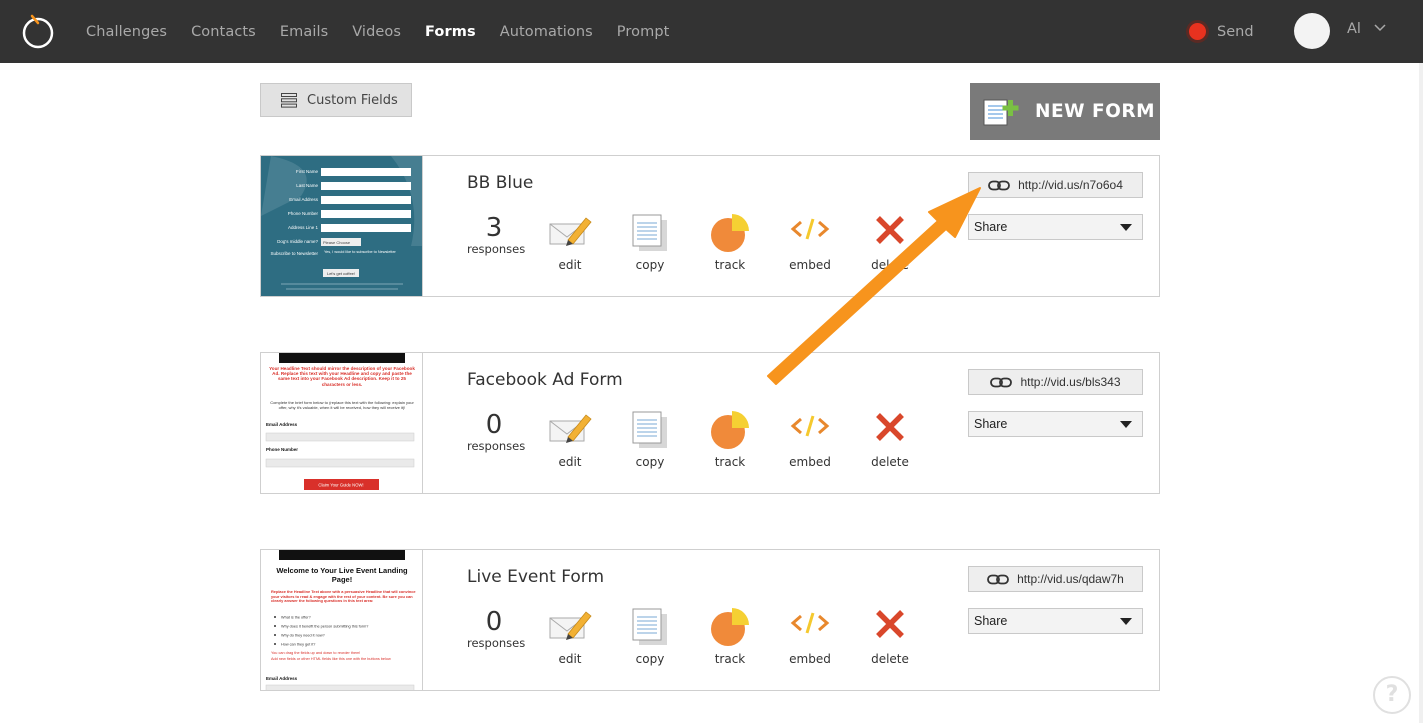 The image size is (1423, 723). Describe the element at coordinates (223, 32) in the screenshot. I see `nav-item-contacts: Contacts` at that location.